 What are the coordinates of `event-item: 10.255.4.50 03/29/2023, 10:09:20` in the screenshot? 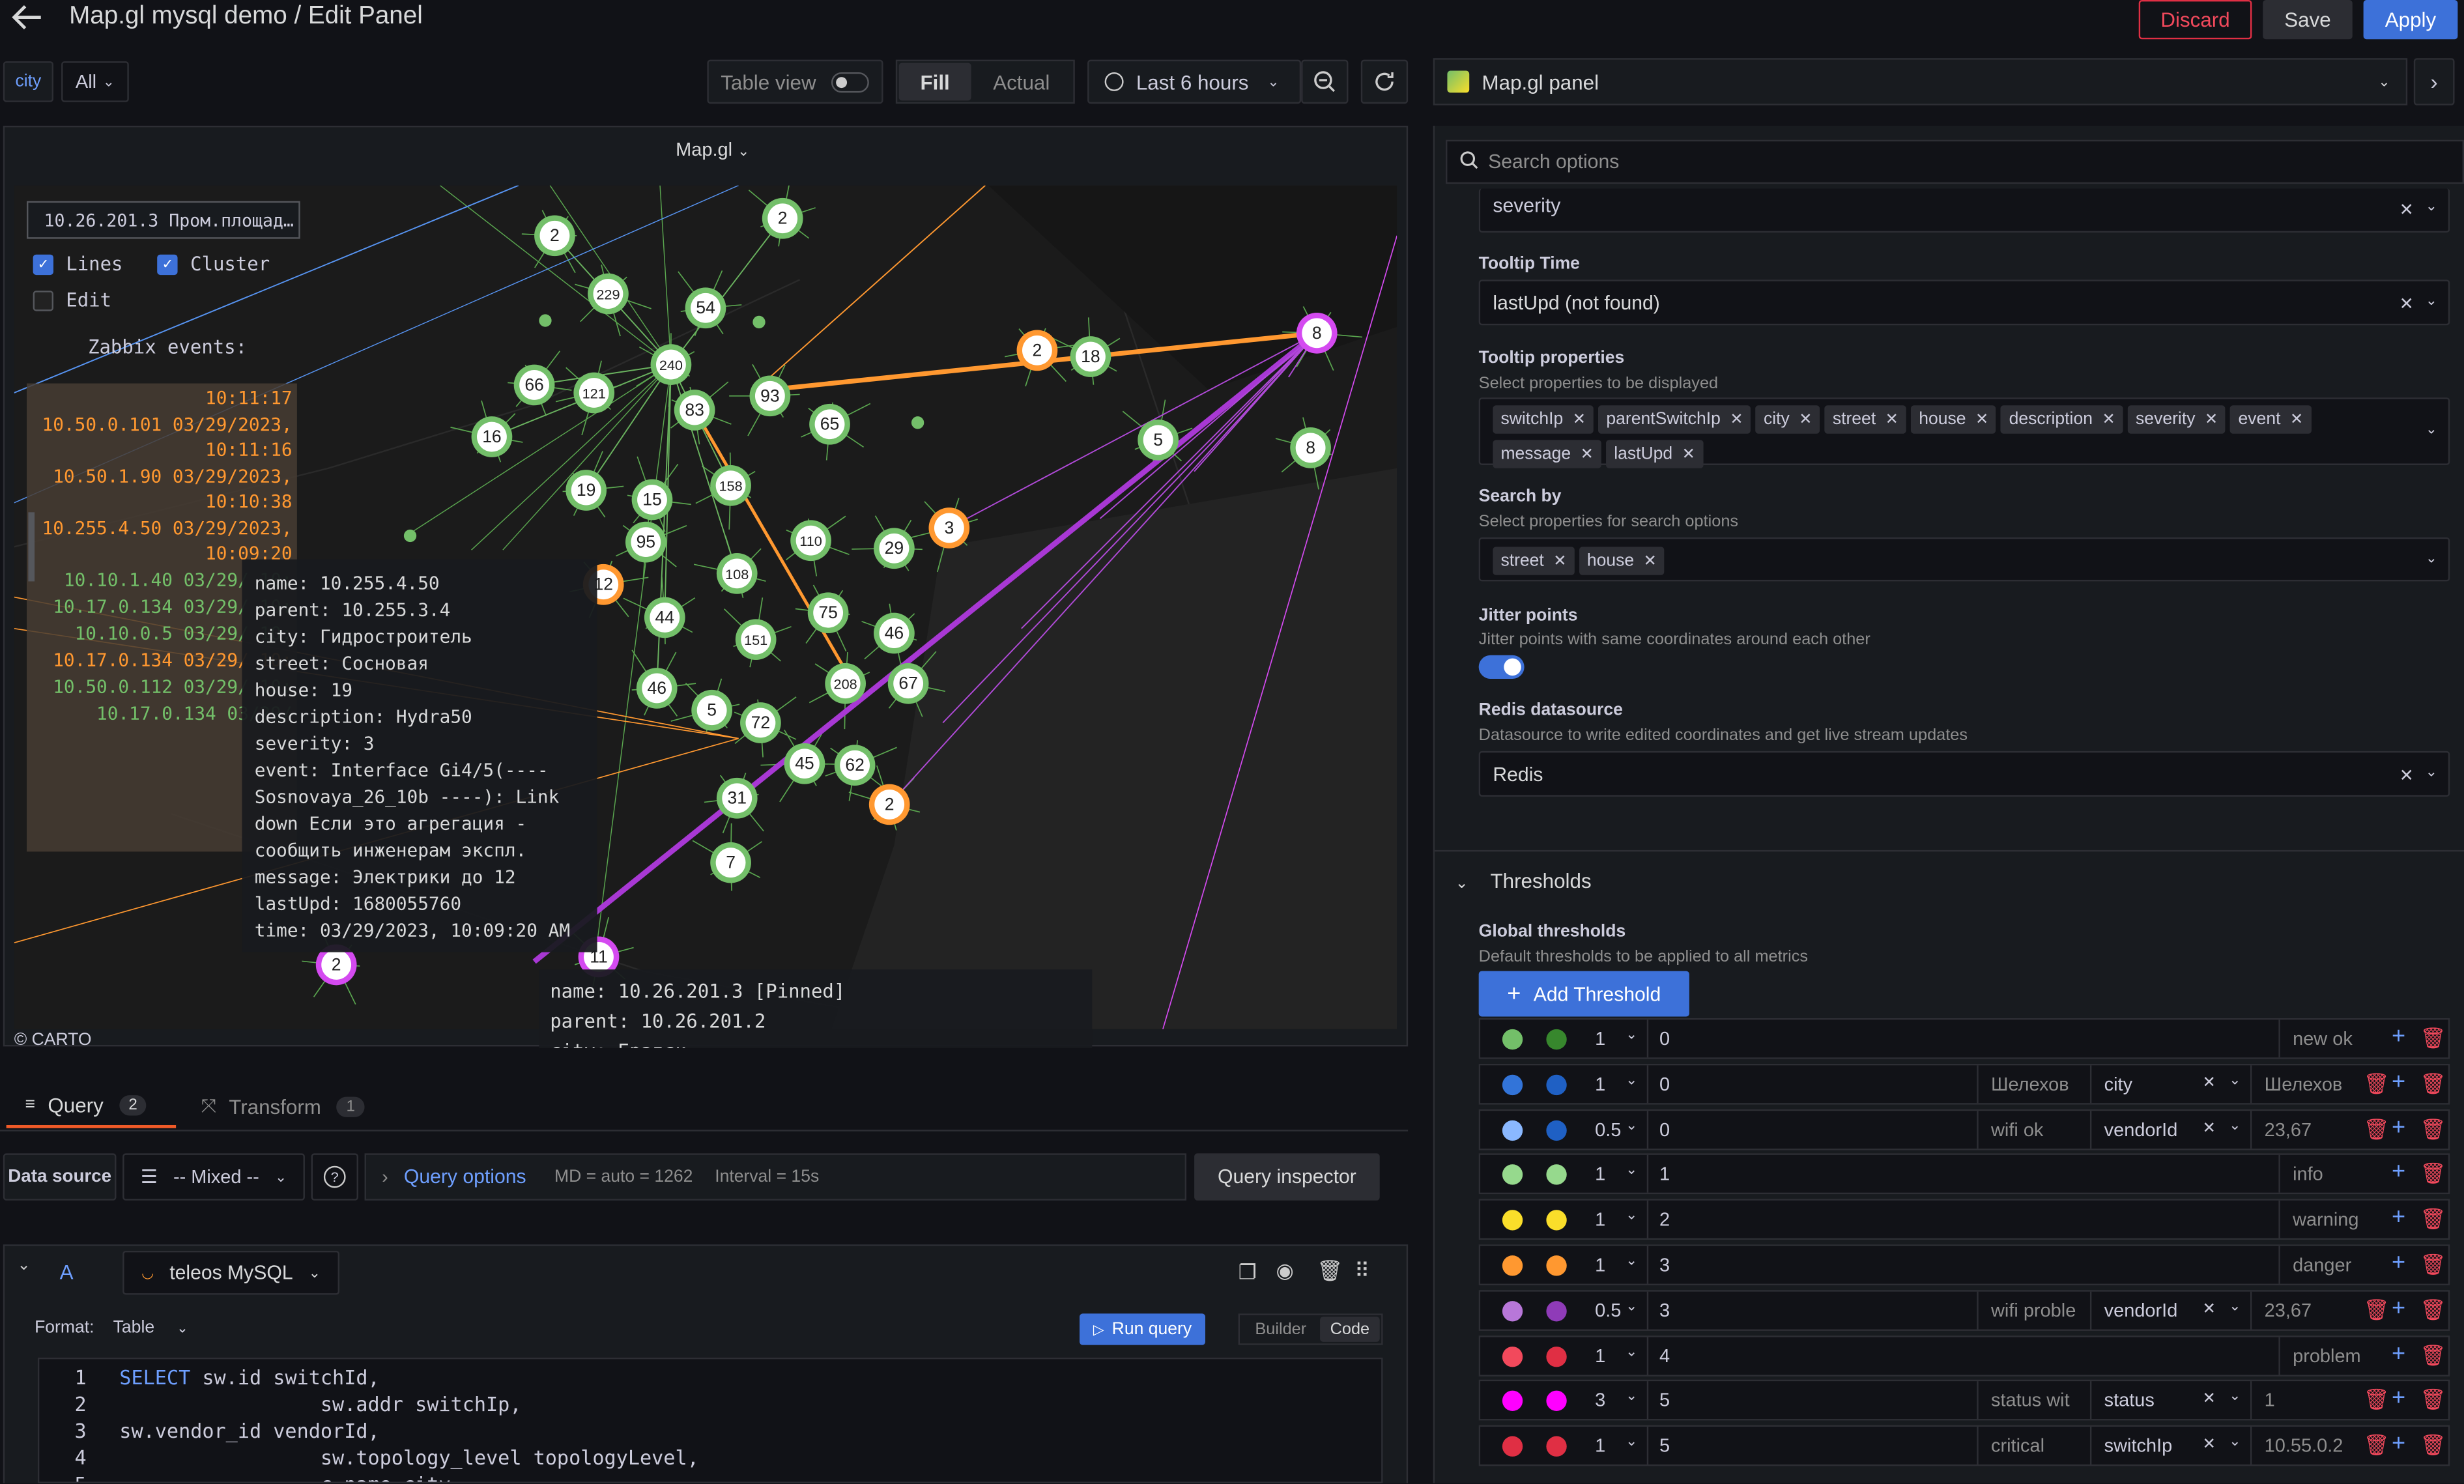 It's located at (162, 540).